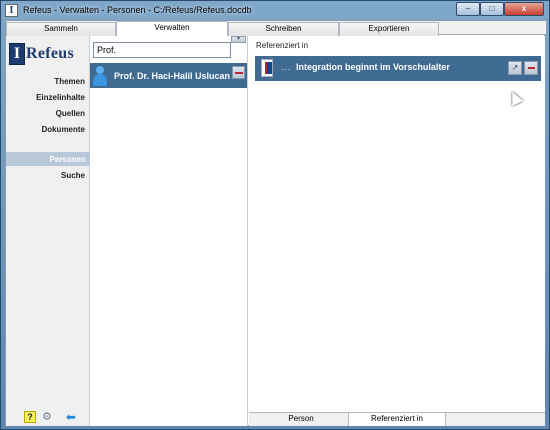  What do you see at coordinates (267, 68) in the screenshot?
I see `book-icon` at bounding box center [267, 68].